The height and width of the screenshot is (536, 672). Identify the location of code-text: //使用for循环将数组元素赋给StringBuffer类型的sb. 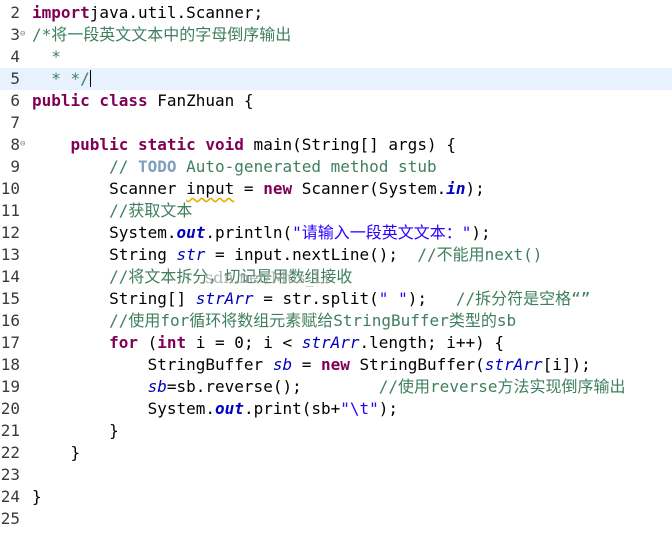
(274, 321).